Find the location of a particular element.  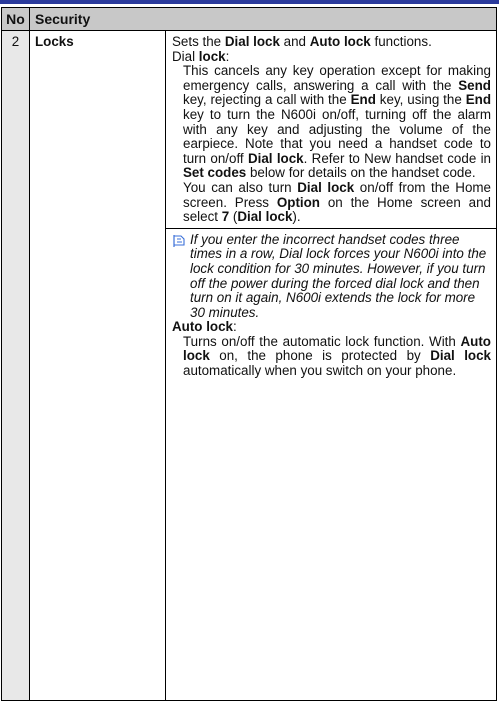

auto-lock-heading: Auto lock: is located at coordinates (204, 327).